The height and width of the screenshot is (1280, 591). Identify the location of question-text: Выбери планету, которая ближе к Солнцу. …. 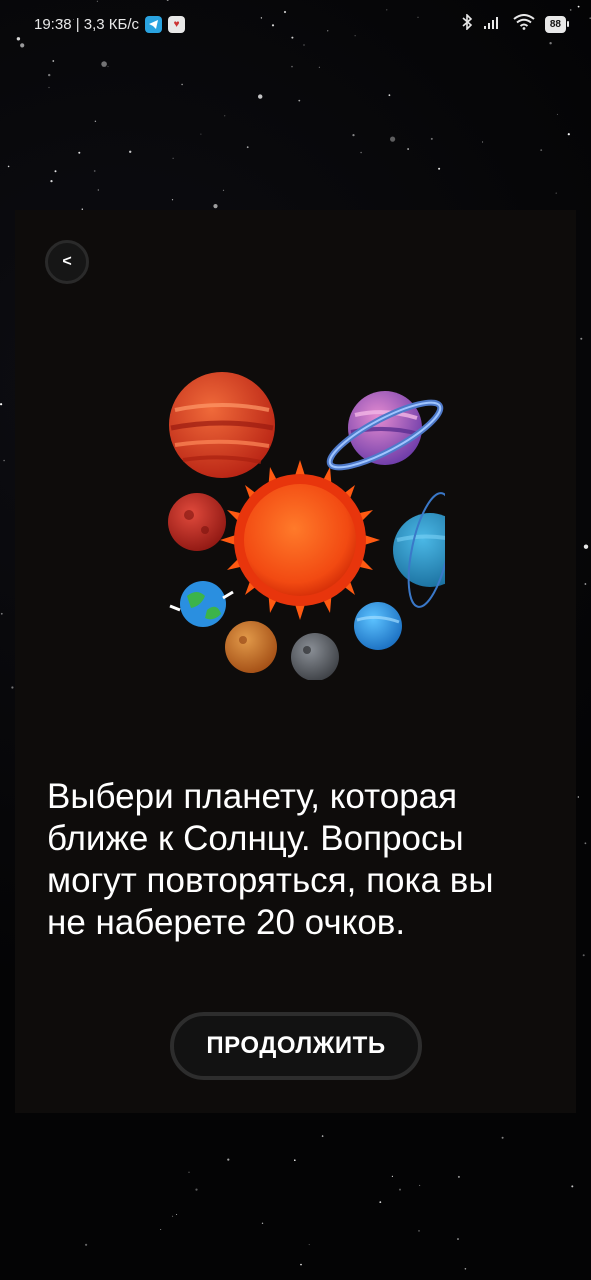
(270, 859).